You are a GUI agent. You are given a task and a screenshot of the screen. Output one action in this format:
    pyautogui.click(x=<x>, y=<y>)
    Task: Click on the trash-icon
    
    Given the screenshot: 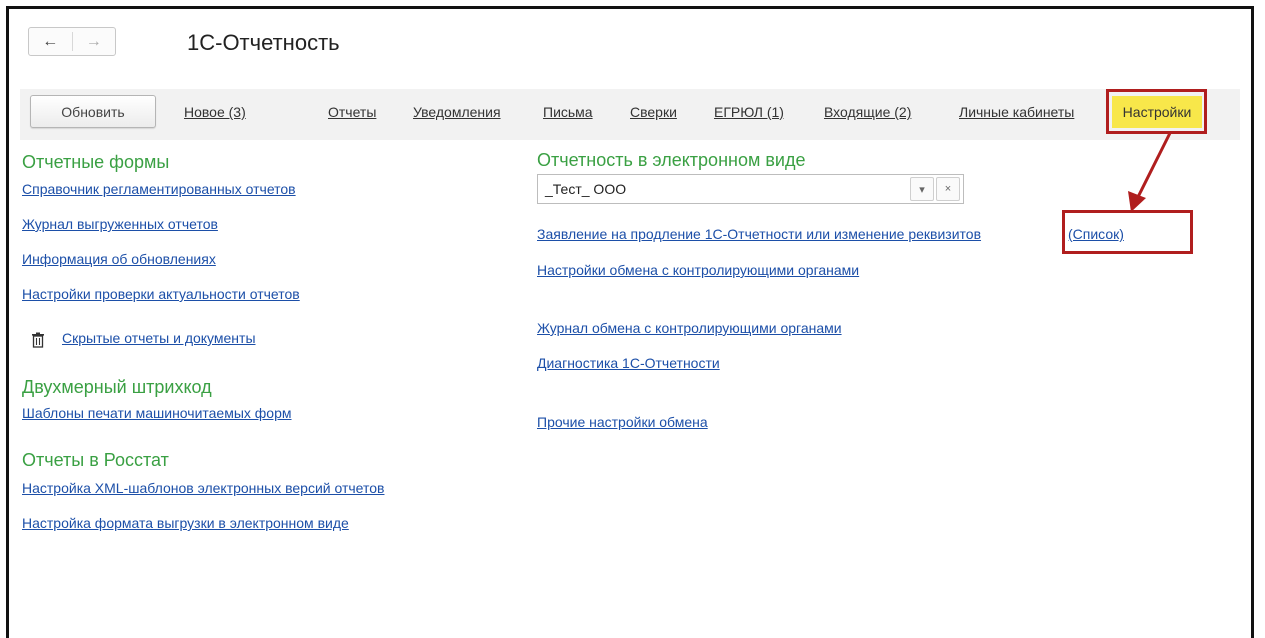 What is the action you would take?
    pyautogui.click(x=38, y=340)
    